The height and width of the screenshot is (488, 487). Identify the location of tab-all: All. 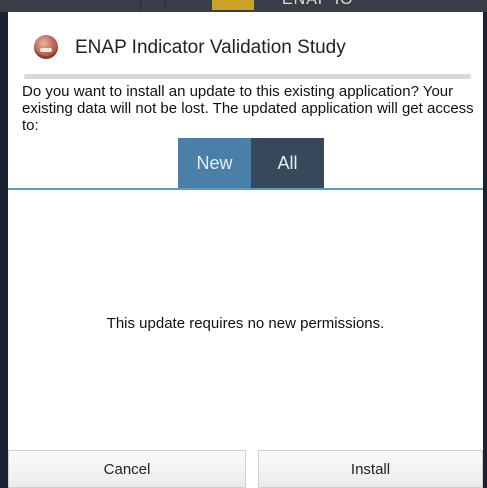
(287, 163).